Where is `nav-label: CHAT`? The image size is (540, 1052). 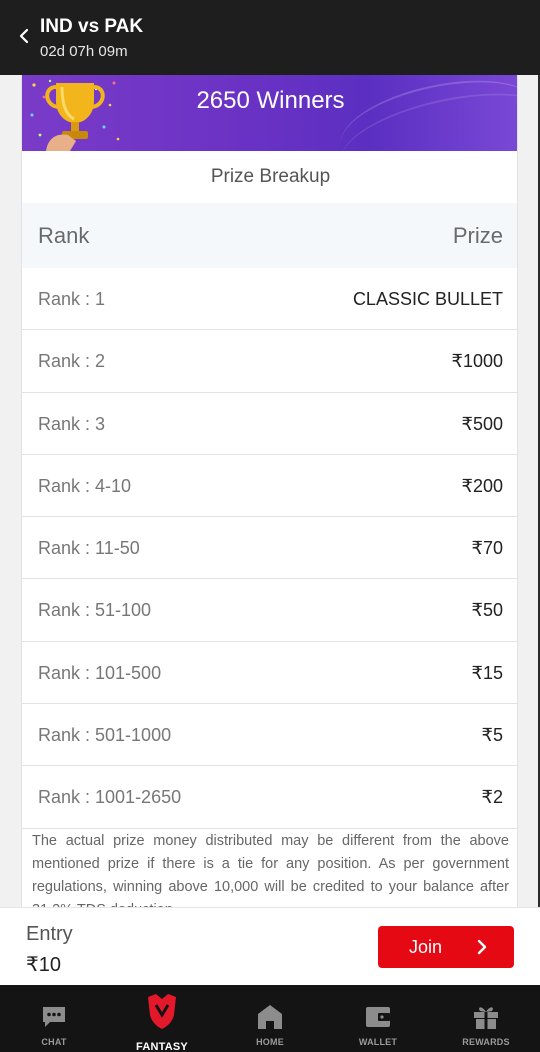 nav-label: CHAT is located at coordinates (54, 1042).